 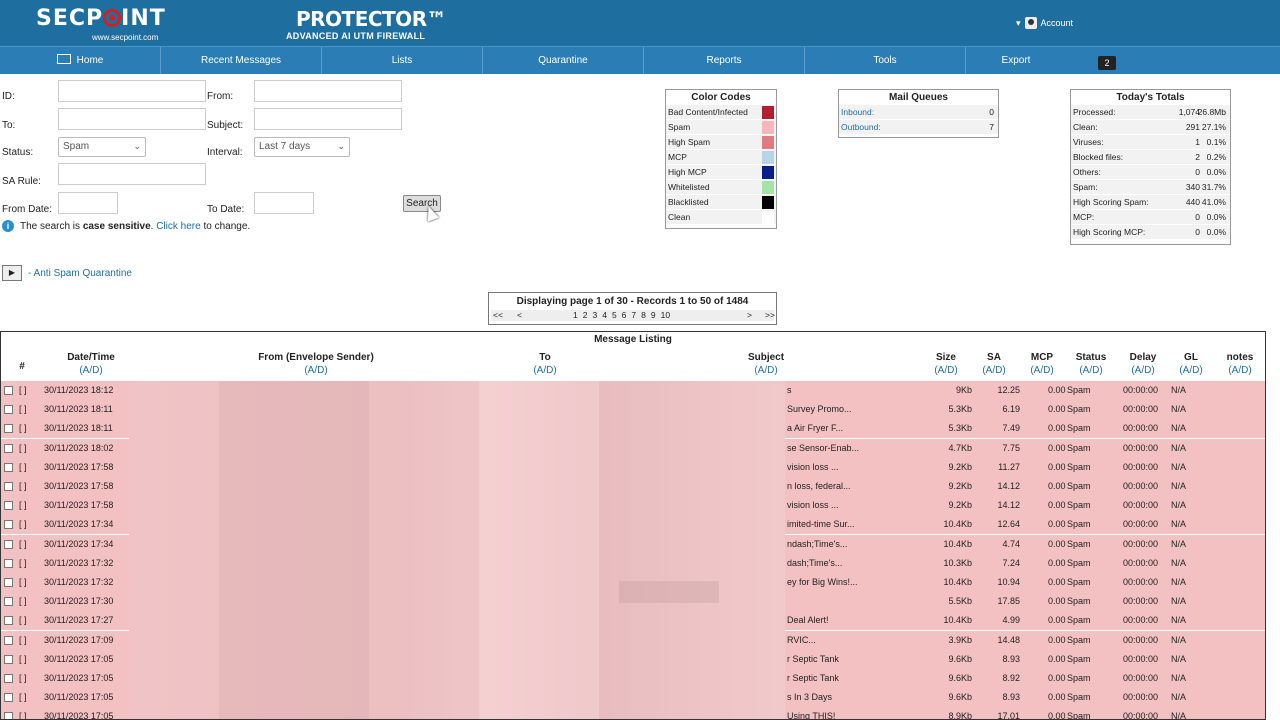 What do you see at coordinates (101, 18) in the screenshot?
I see `secpoint-logo: SECP INT` at bounding box center [101, 18].